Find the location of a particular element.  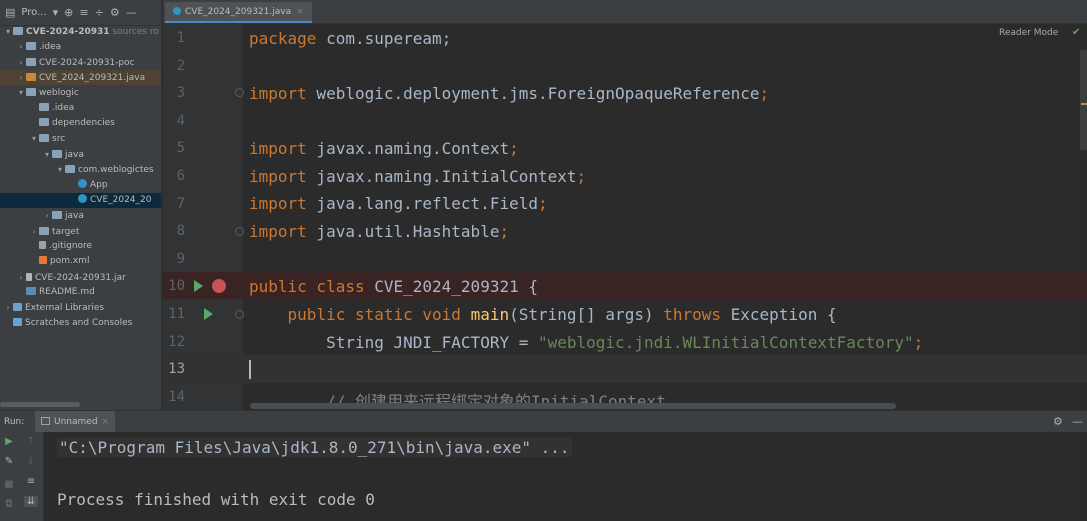

tree-item-label: target is located at coordinates (66, 231).